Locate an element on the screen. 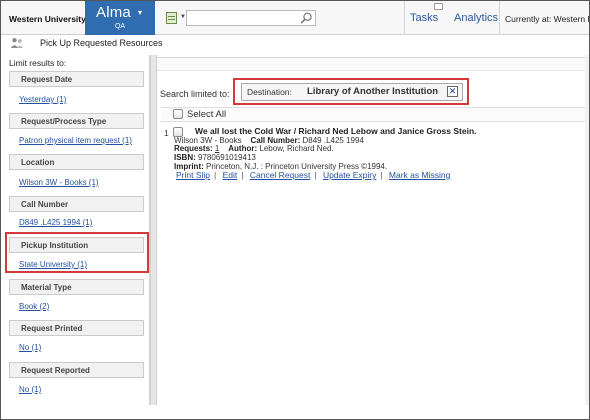 This screenshot has width=590, height=420. print-slip-link: Print Slip is located at coordinates (193, 175).